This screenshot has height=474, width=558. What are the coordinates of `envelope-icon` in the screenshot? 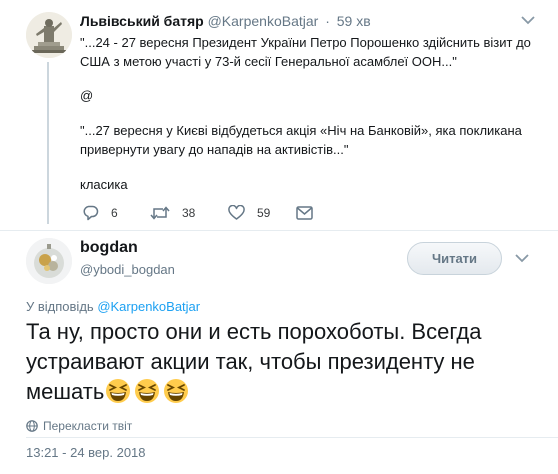 It's located at (304, 213).